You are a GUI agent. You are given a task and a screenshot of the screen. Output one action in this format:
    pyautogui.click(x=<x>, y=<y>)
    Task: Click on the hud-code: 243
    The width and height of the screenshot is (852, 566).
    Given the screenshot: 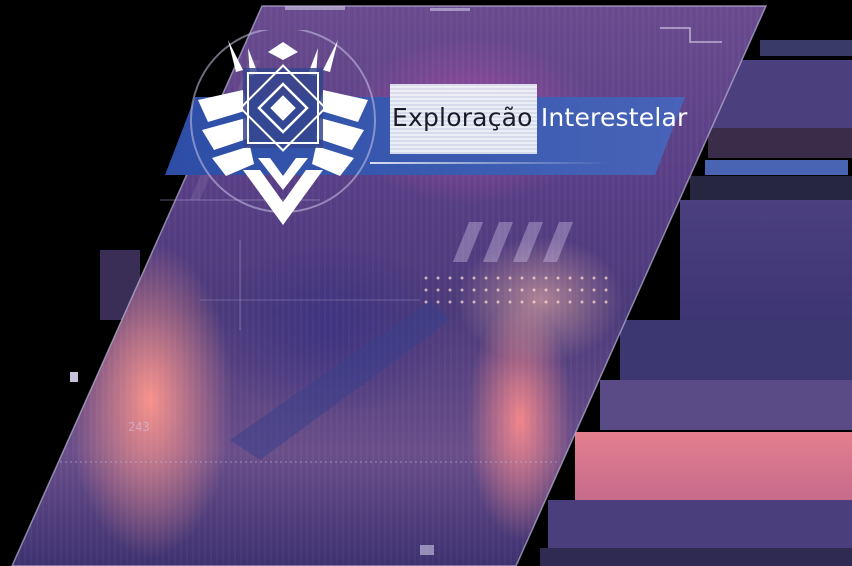 What is the action you would take?
    pyautogui.click(x=139, y=427)
    